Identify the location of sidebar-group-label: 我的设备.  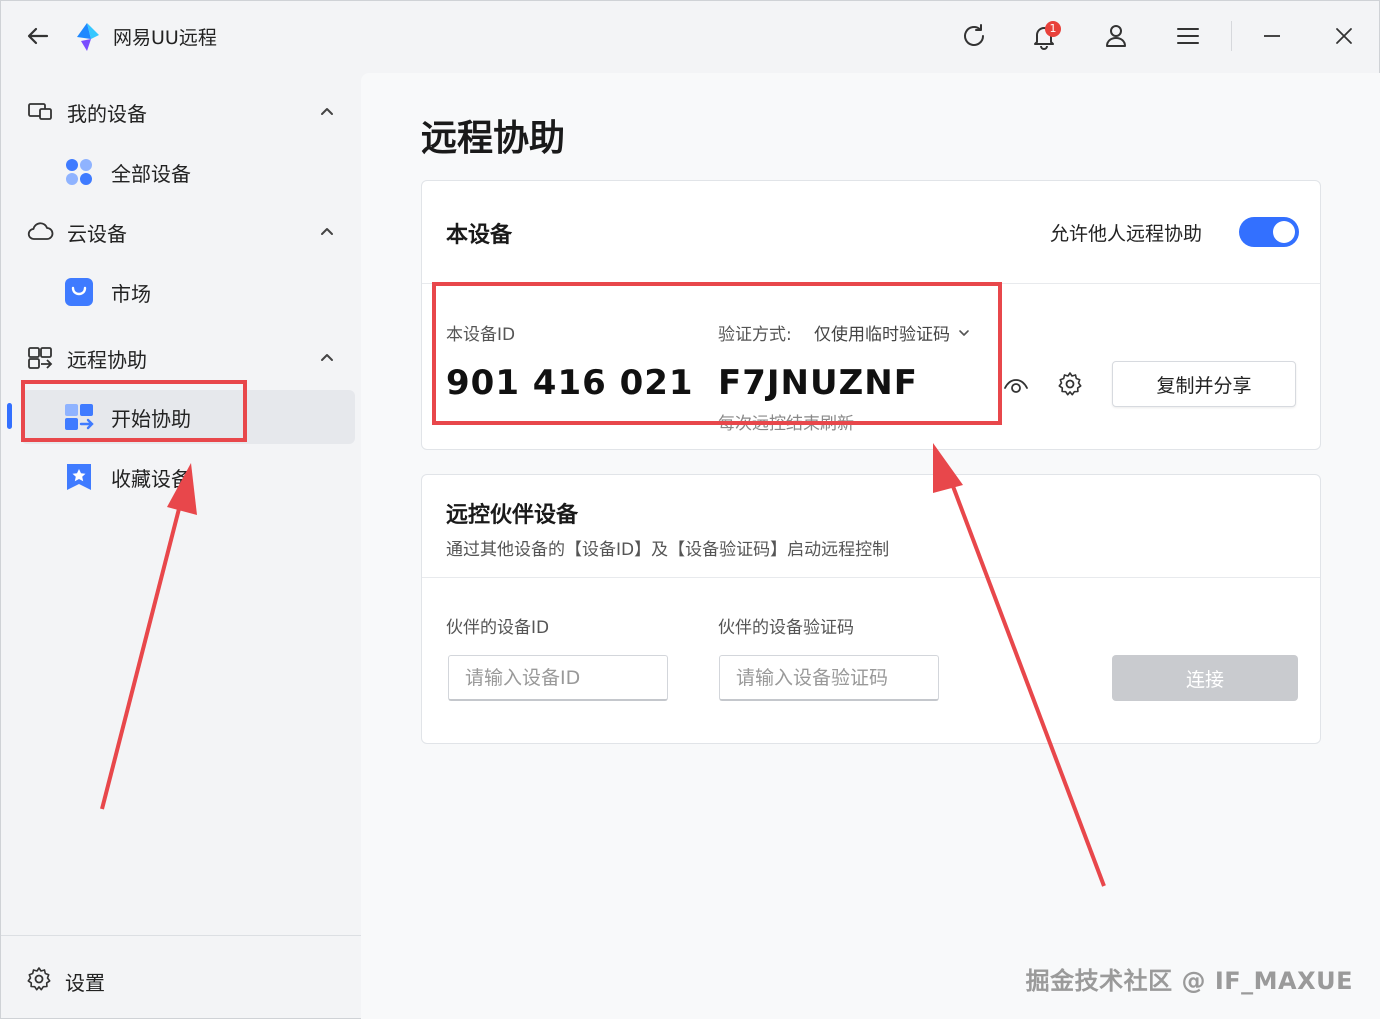
(107, 113).